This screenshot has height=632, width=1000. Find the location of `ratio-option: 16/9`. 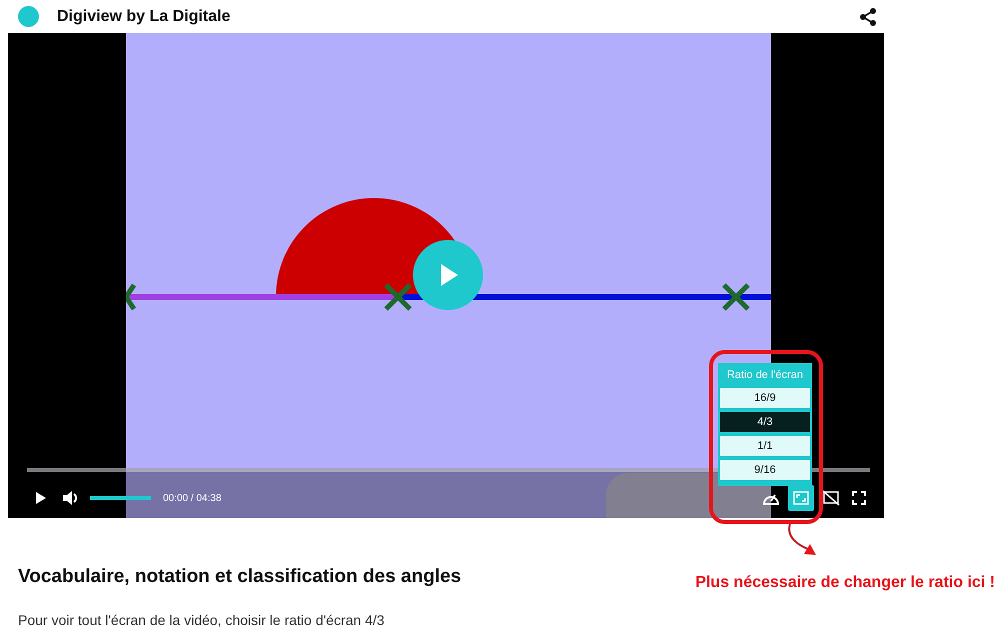

ratio-option: 16/9 is located at coordinates (765, 398).